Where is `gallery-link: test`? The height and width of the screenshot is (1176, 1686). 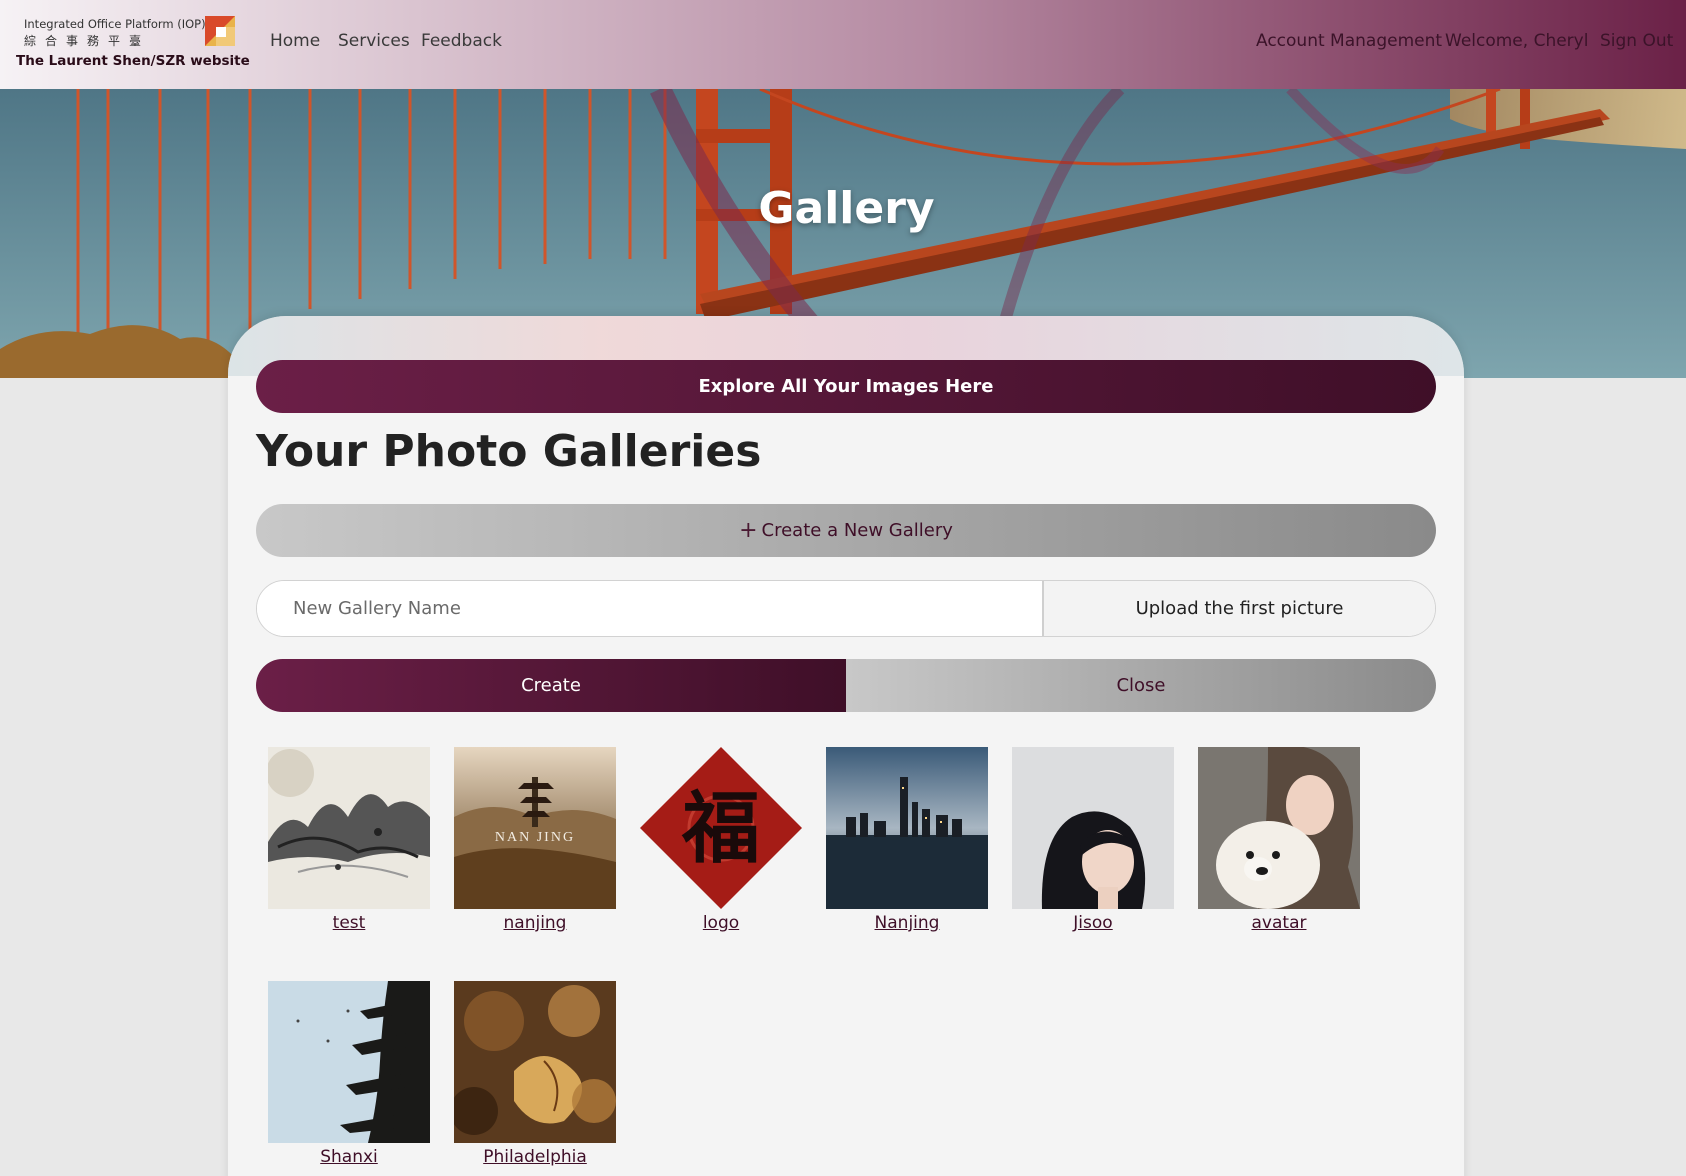
gallery-link: test is located at coordinates (349, 923).